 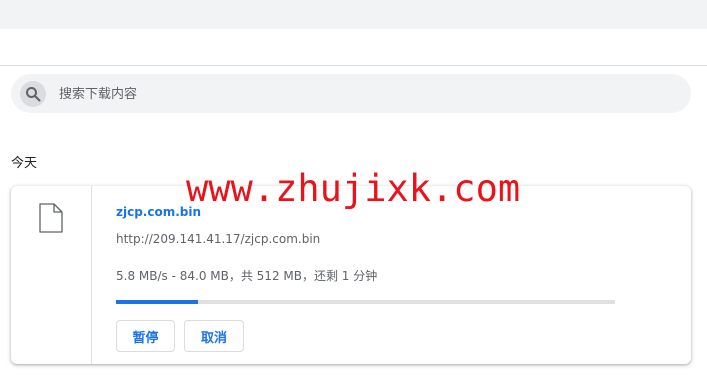 What do you see at coordinates (51, 220) in the screenshot?
I see `file-icon` at bounding box center [51, 220].